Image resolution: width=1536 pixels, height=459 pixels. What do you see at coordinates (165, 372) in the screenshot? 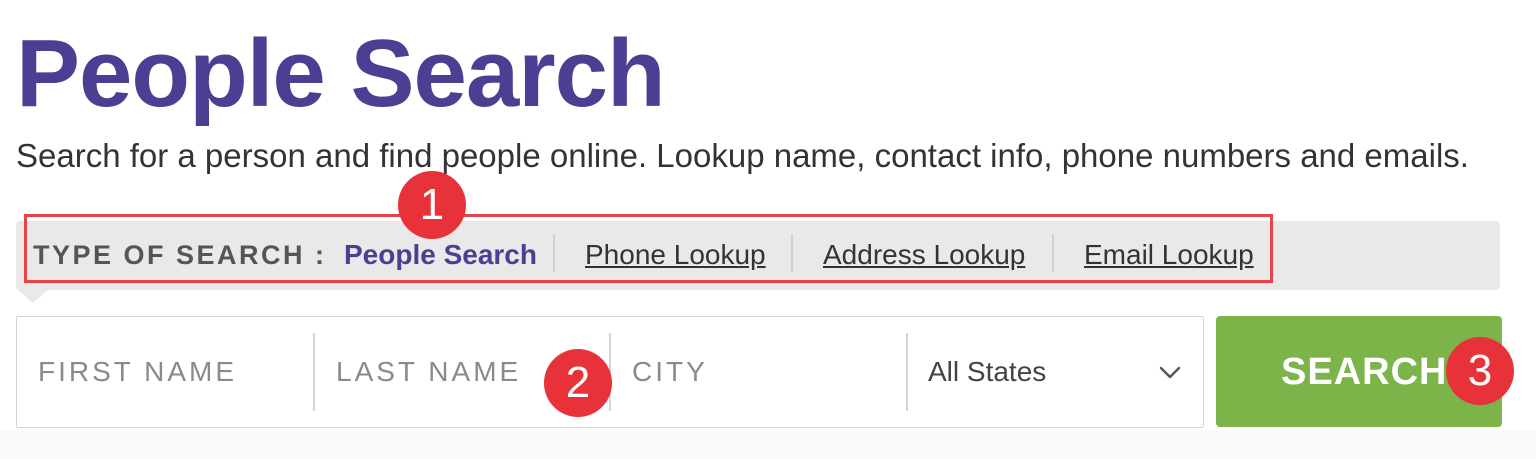
I see `first-name-input` at bounding box center [165, 372].